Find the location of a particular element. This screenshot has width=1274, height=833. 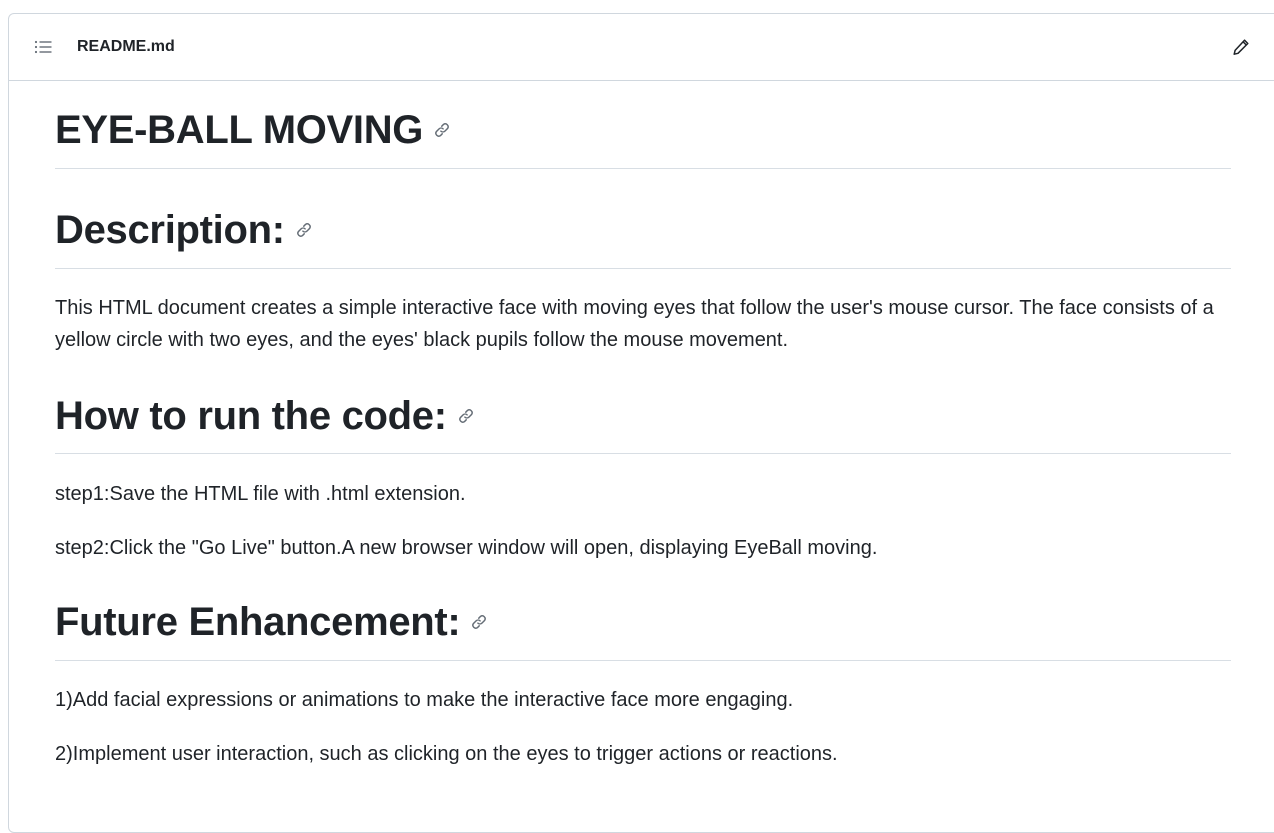

outline-button is located at coordinates (43, 47).